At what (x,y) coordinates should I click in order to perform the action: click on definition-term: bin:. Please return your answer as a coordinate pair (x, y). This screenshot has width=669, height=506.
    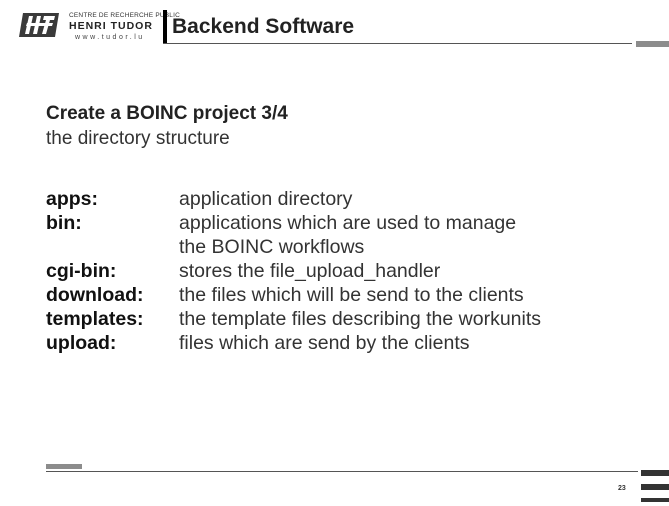
    Looking at the image, I should click on (64, 223).